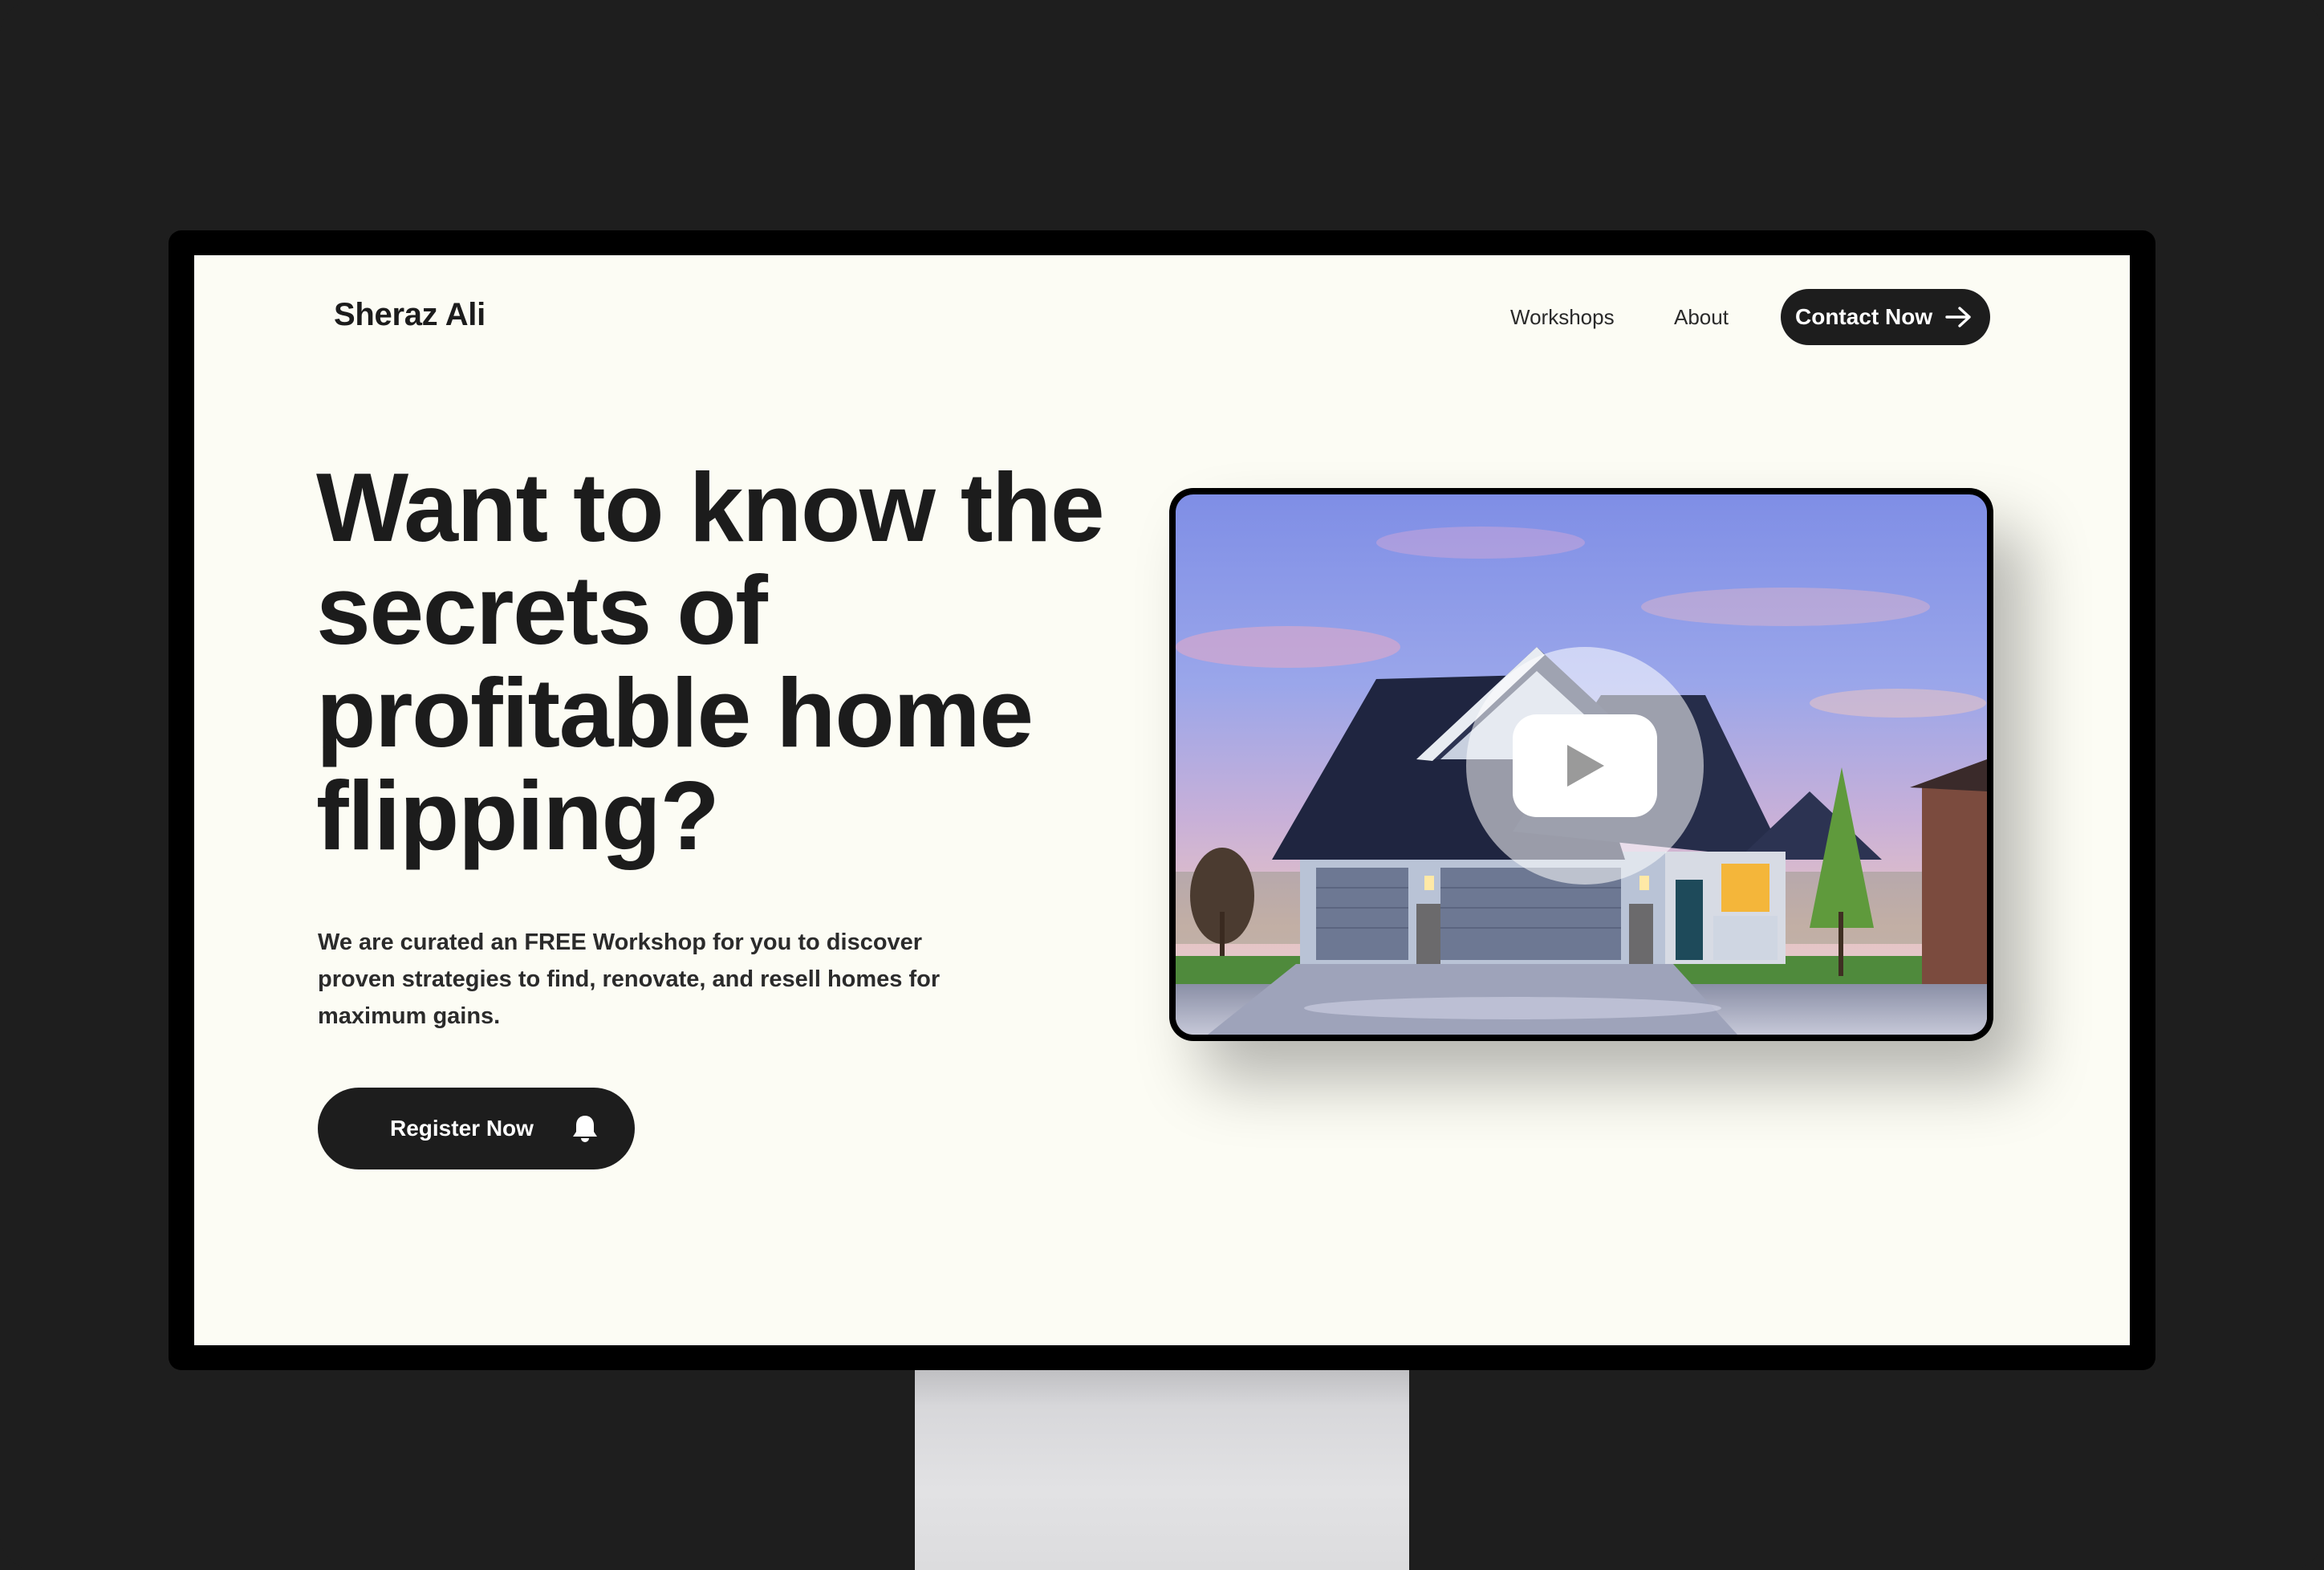  I want to click on arrow-right-icon, so click(1958, 317).